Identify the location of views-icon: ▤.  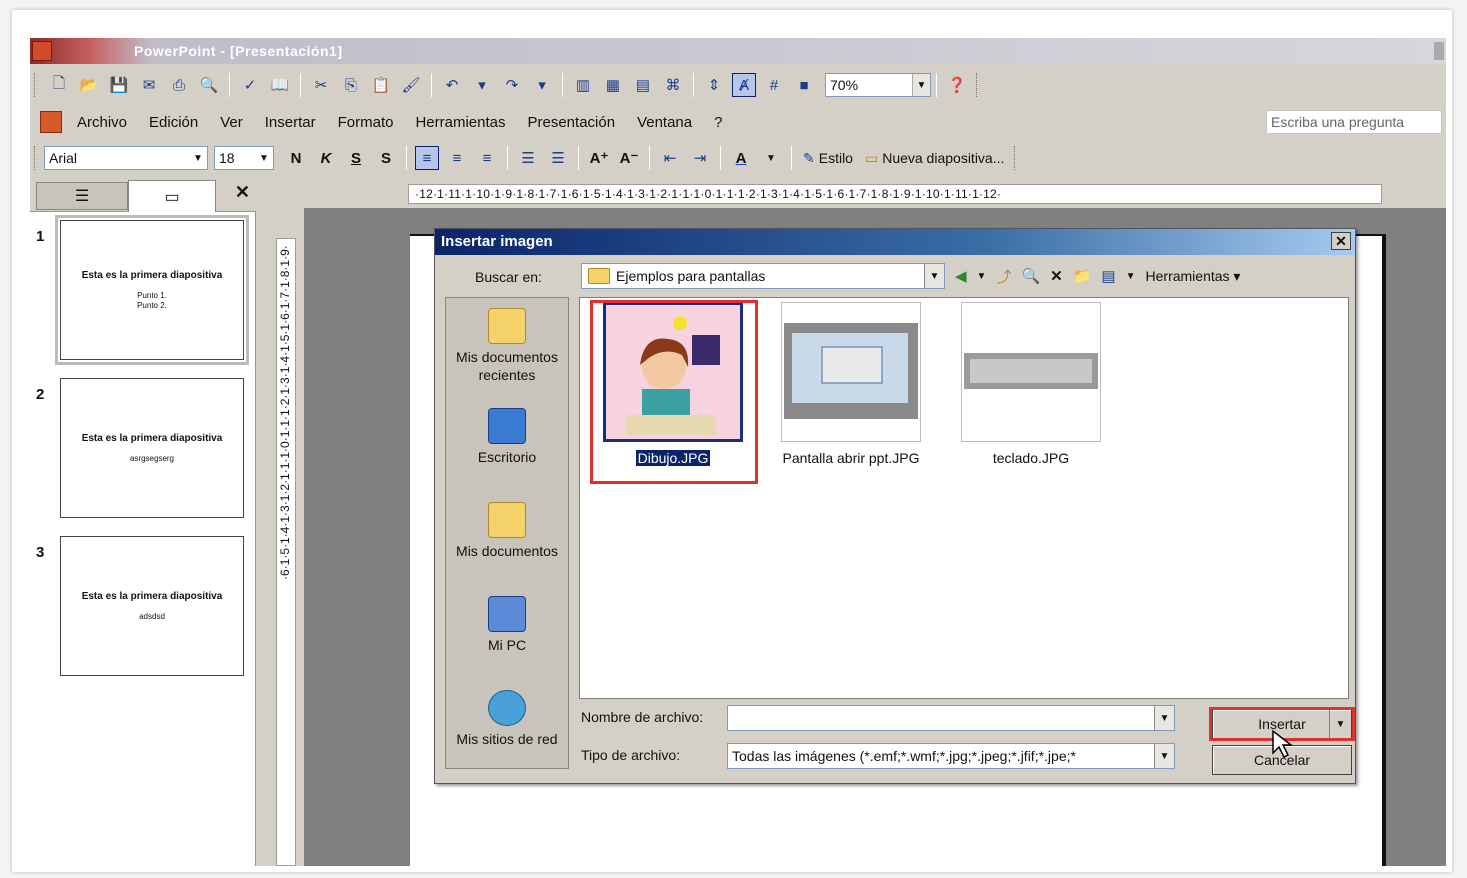
(1108, 276).